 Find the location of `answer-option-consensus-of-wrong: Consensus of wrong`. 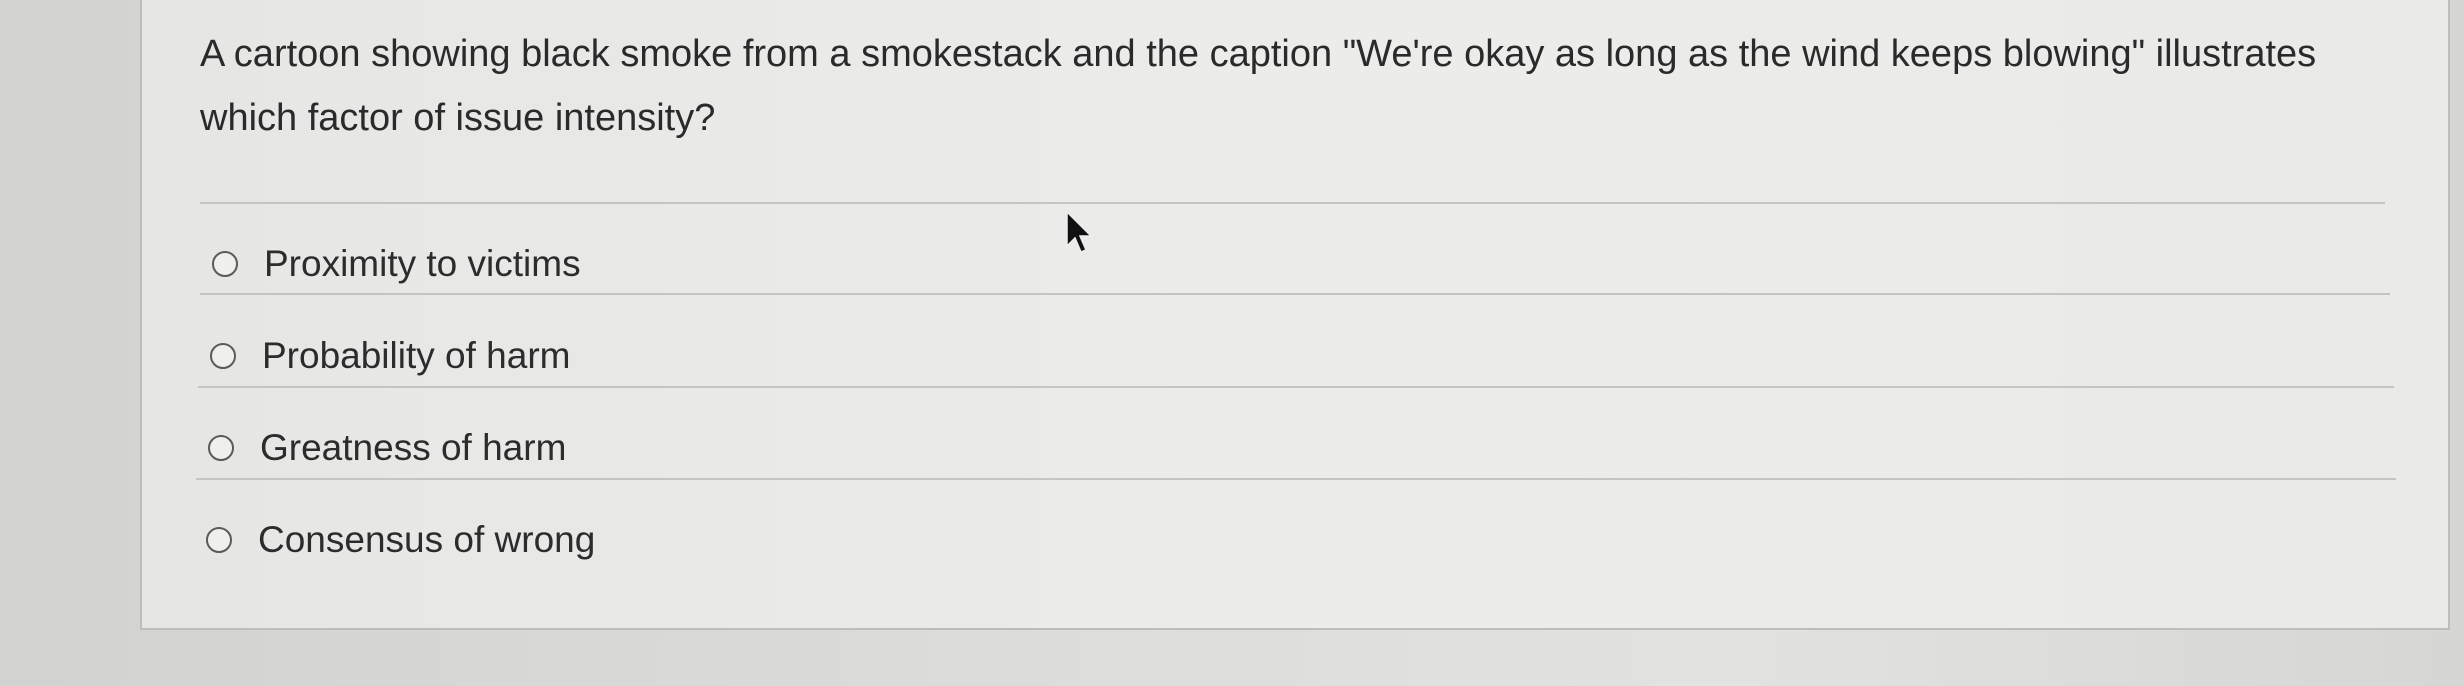

answer-option-consensus-of-wrong: Consensus of wrong is located at coordinates (400, 540).